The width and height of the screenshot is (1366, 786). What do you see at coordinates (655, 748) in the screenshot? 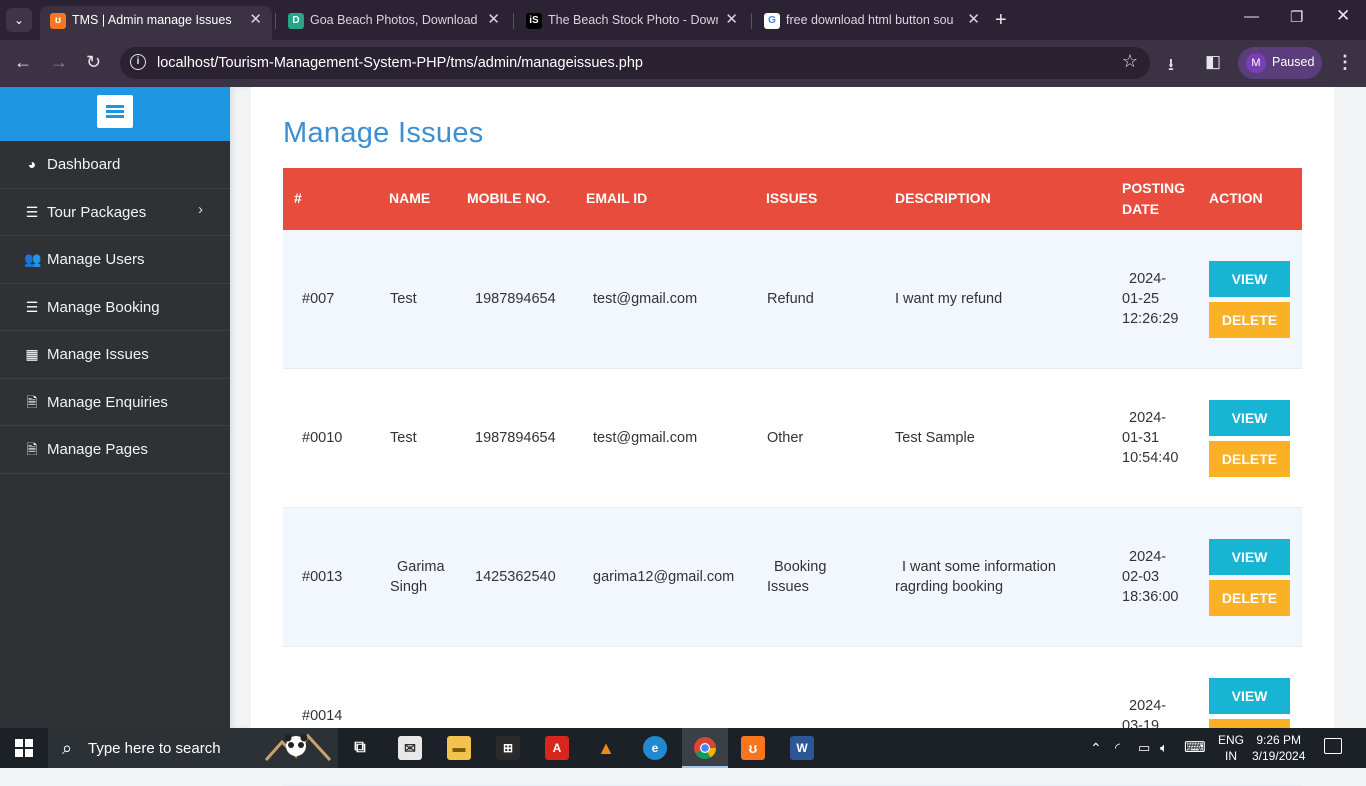
I see `edge-icon: e` at bounding box center [655, 748].